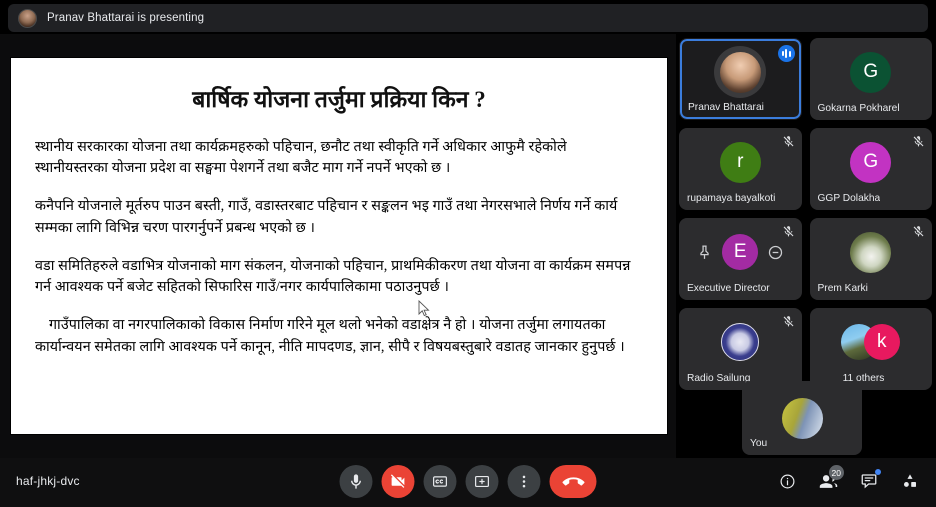  I want to click on tile-row: E Executive Director Prem Karki, so click(805, 259).